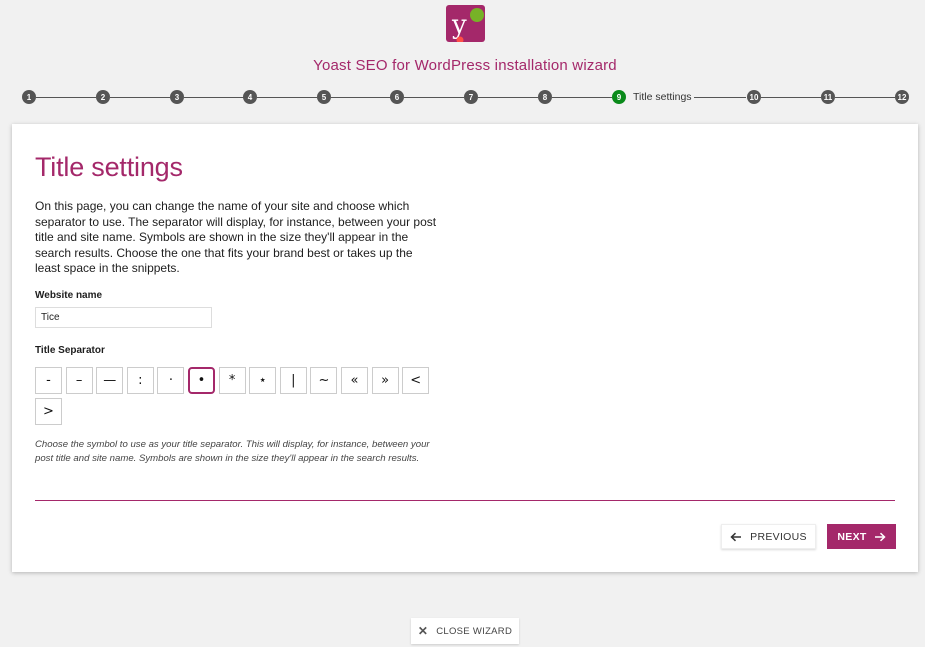 Image resolution: width=925 pixels, height=647 pixels. I want to click on step-12: 12, so click(902, 97).